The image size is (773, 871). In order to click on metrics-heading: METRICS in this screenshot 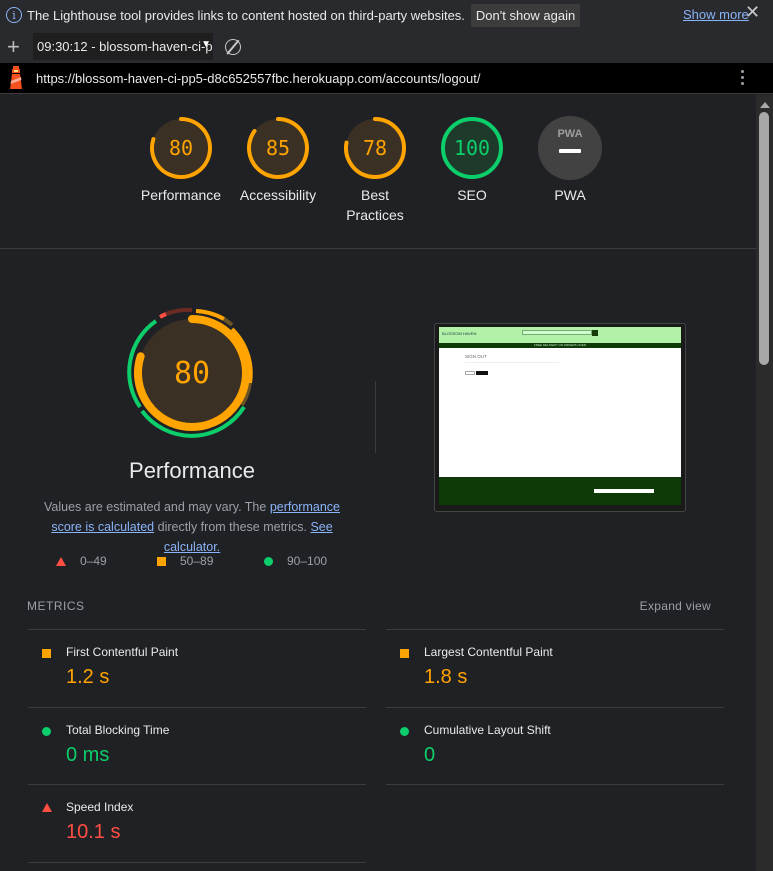, I will do `click(56, 606)`.